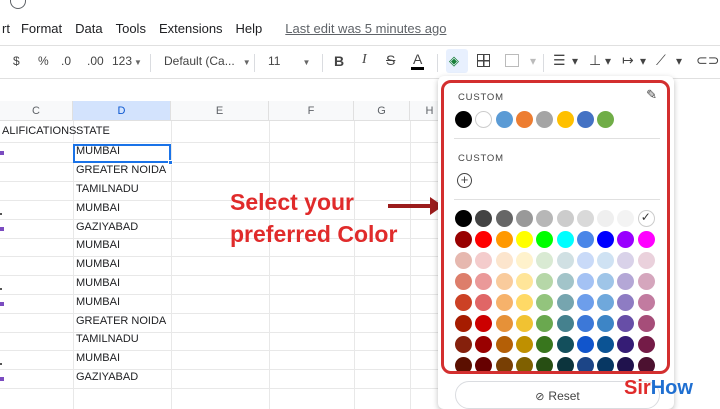 Image resolution: width=720 pixels, height=409 pixels. What do you see at coordinates (39, 131) in the screenshot?
I see `header-cell-qualifications: ALIFICATIONS` at bounding box center [39, 131].